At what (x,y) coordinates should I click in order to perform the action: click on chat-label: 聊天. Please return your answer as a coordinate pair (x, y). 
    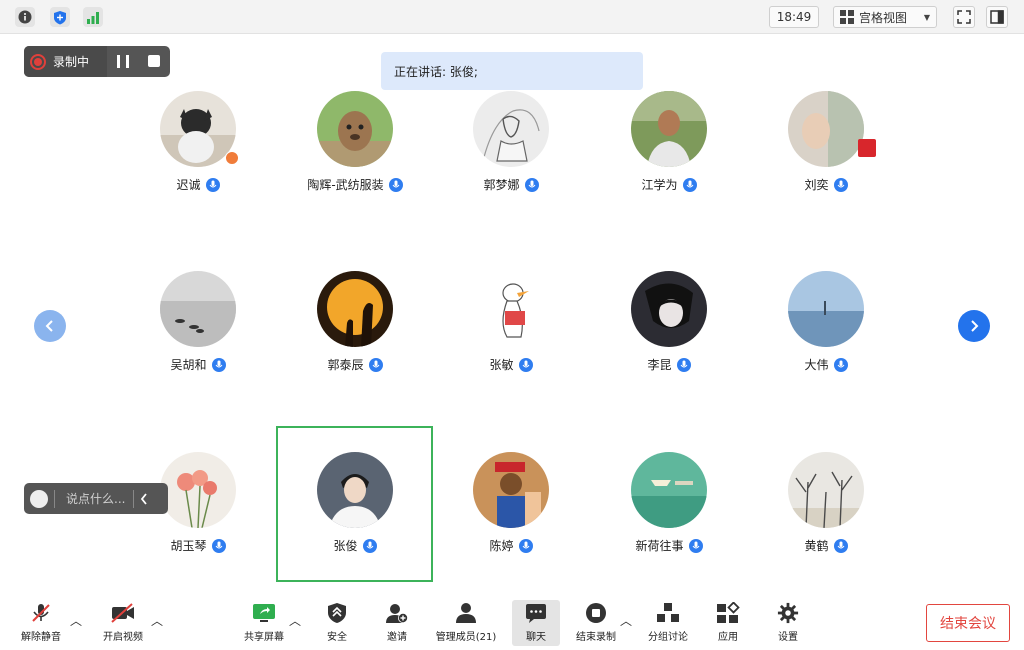
    Looking at the image, I should click on (536, 637).